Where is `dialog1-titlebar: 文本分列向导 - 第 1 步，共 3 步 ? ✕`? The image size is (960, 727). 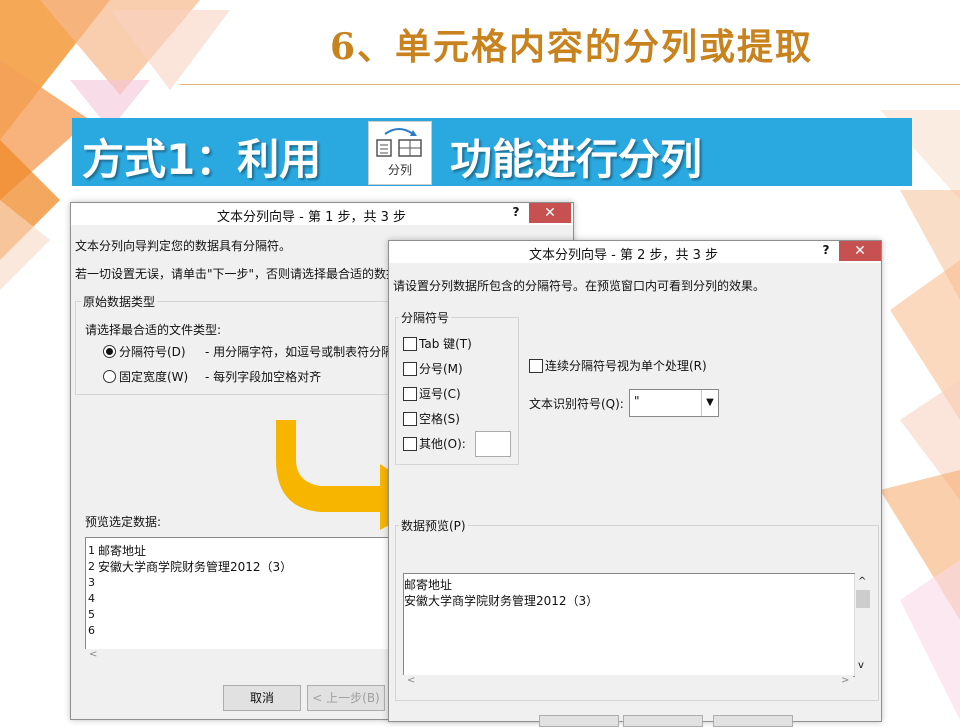
dialog1-titlebar: 文本分列向导 - 第 1 步，共 3 步 ? ✕ is located at coordinates (322, 214).